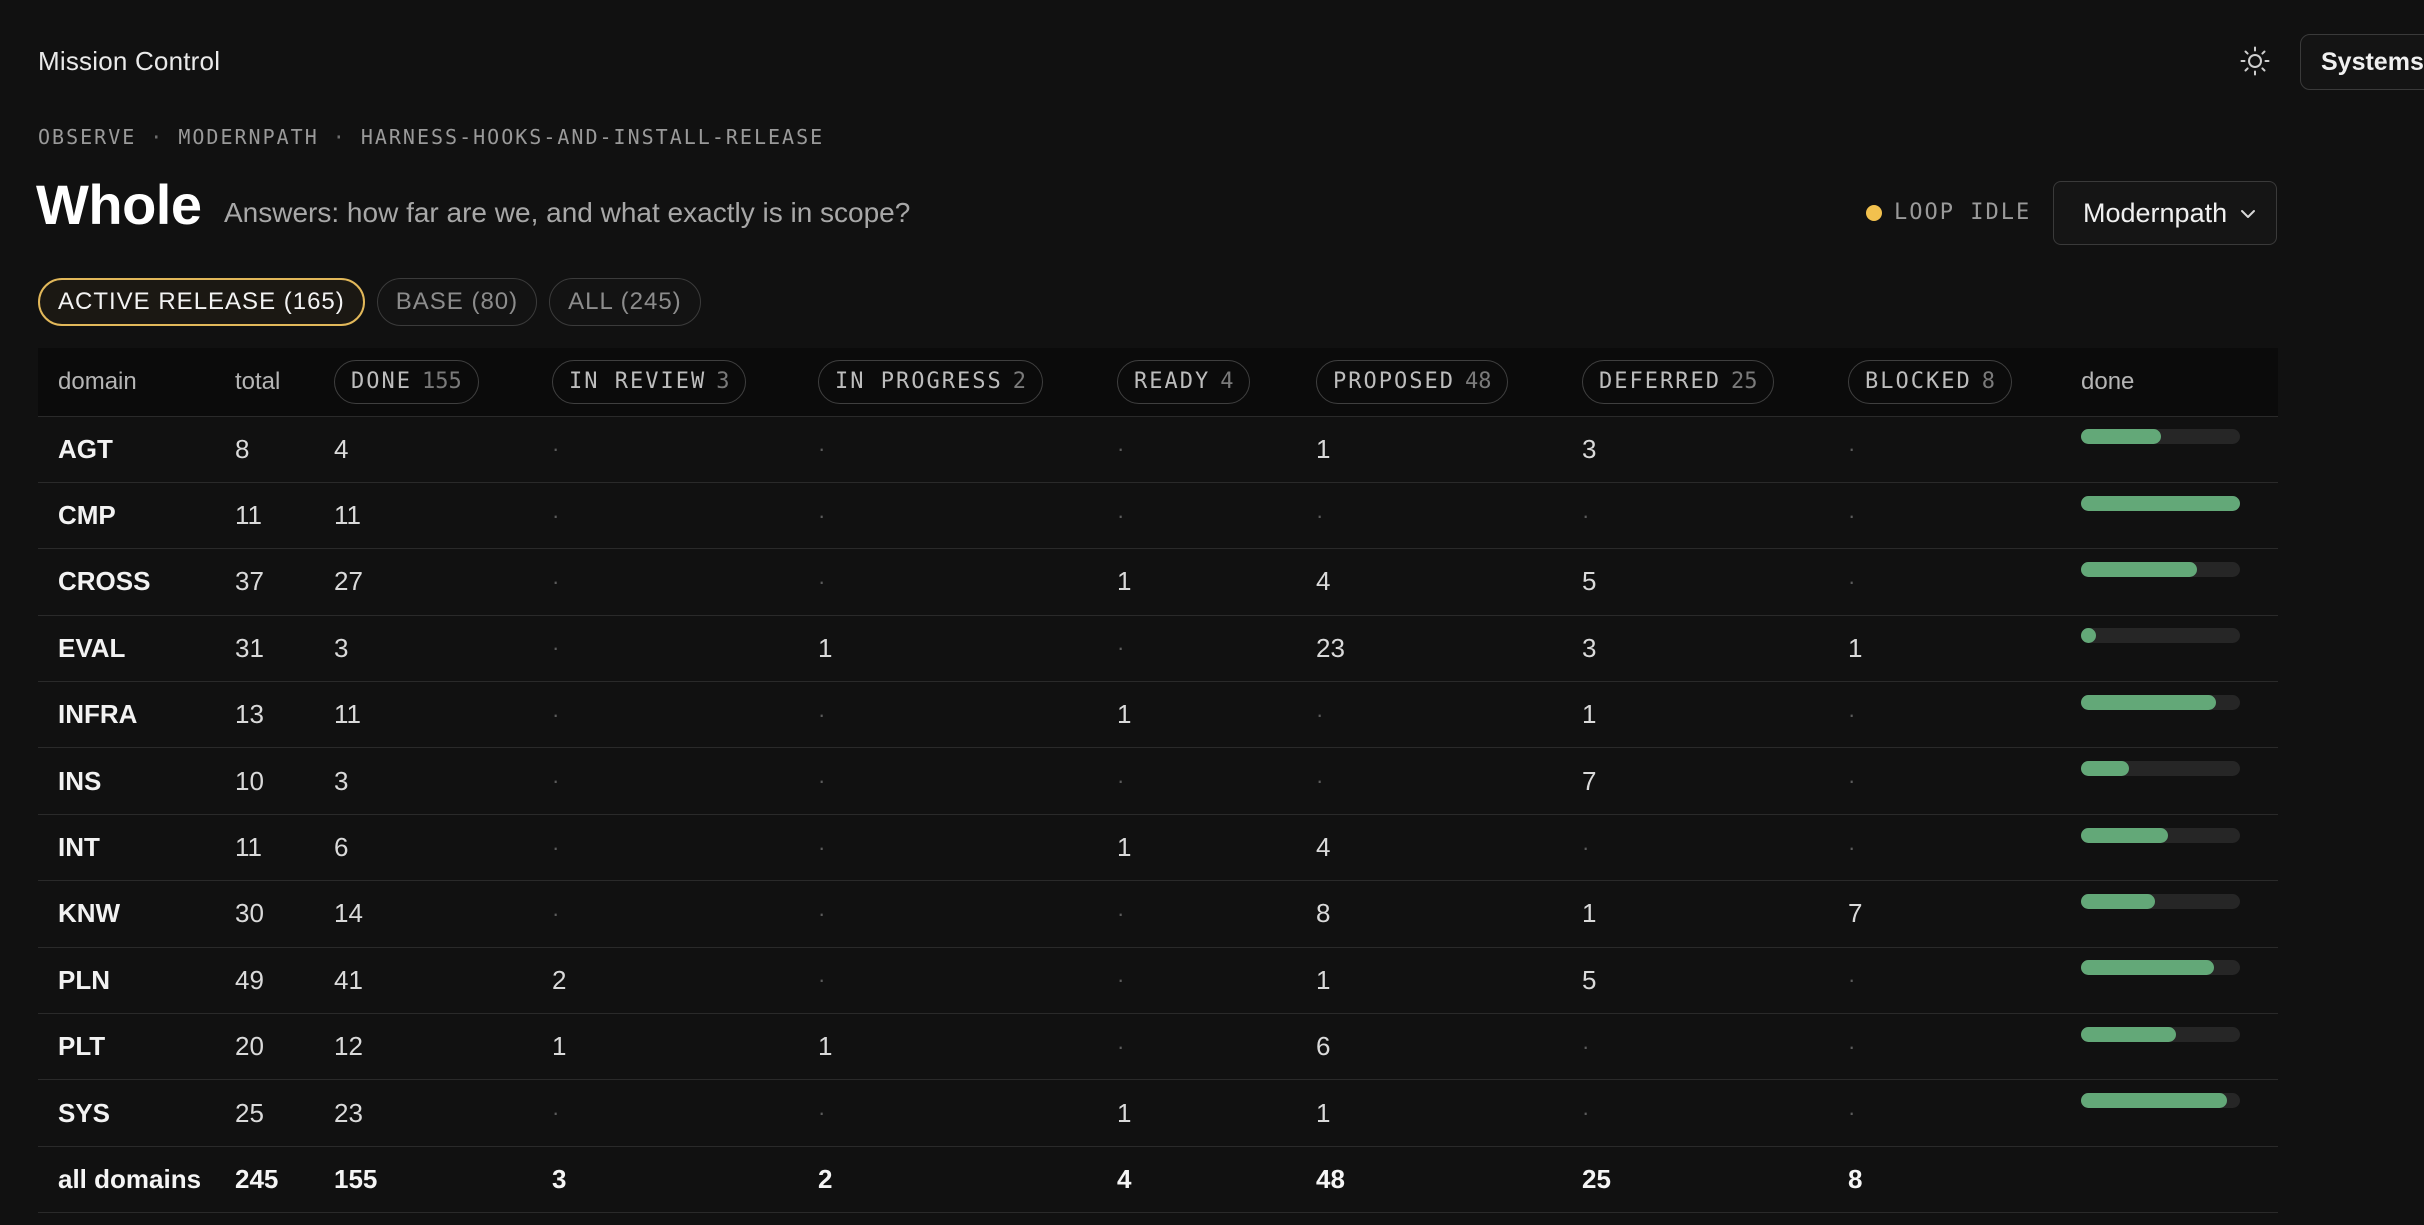 This screenshot has height=1225, width=2424. Describe the element at coordinates (592, 137) in the screenshot. I see `breadcrumb-item-release: HARNESS-HOOKS-AND-INSTALL-RELEASE` at that location.